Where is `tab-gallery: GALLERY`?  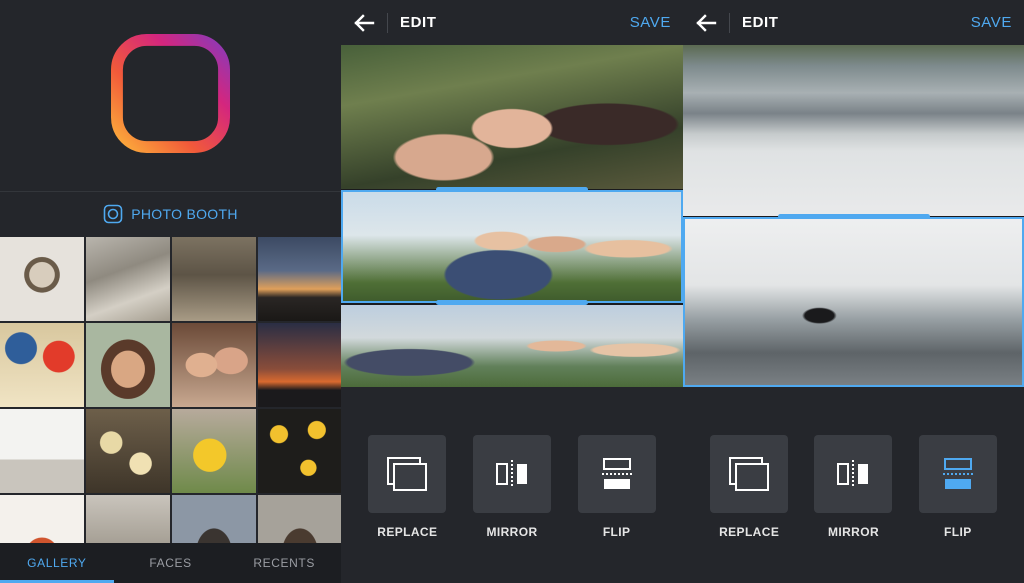
tab-gallery: GALLERY is located at coordinates (57, 563).